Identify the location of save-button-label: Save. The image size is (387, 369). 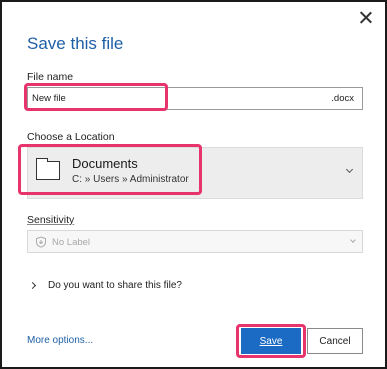
(271, 341).